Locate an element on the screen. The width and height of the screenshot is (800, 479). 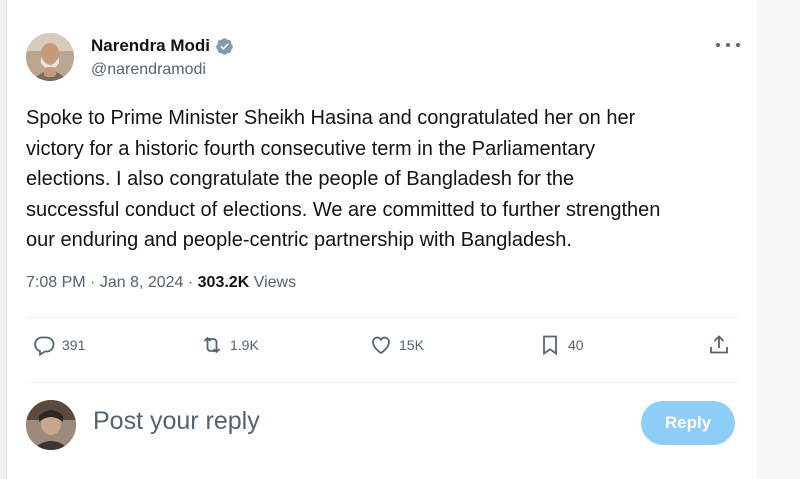
user-avatar is located at coordinates (51, 425).